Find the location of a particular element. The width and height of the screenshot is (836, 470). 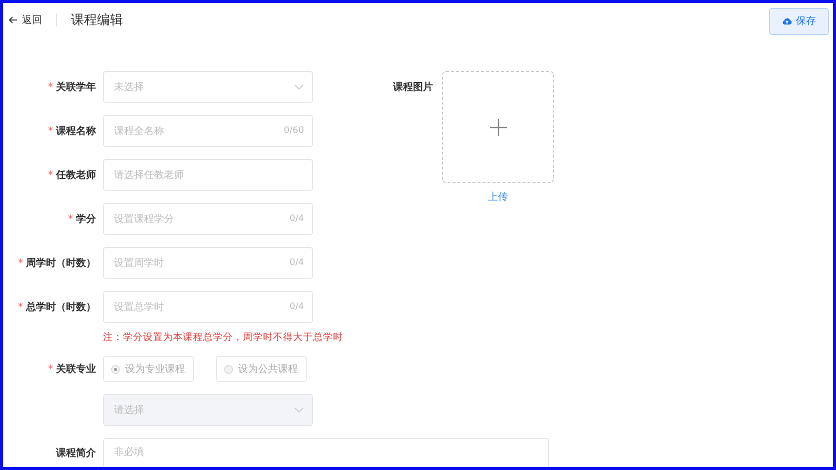

field-label: 课程图片 is located at coordinates (413, 87).